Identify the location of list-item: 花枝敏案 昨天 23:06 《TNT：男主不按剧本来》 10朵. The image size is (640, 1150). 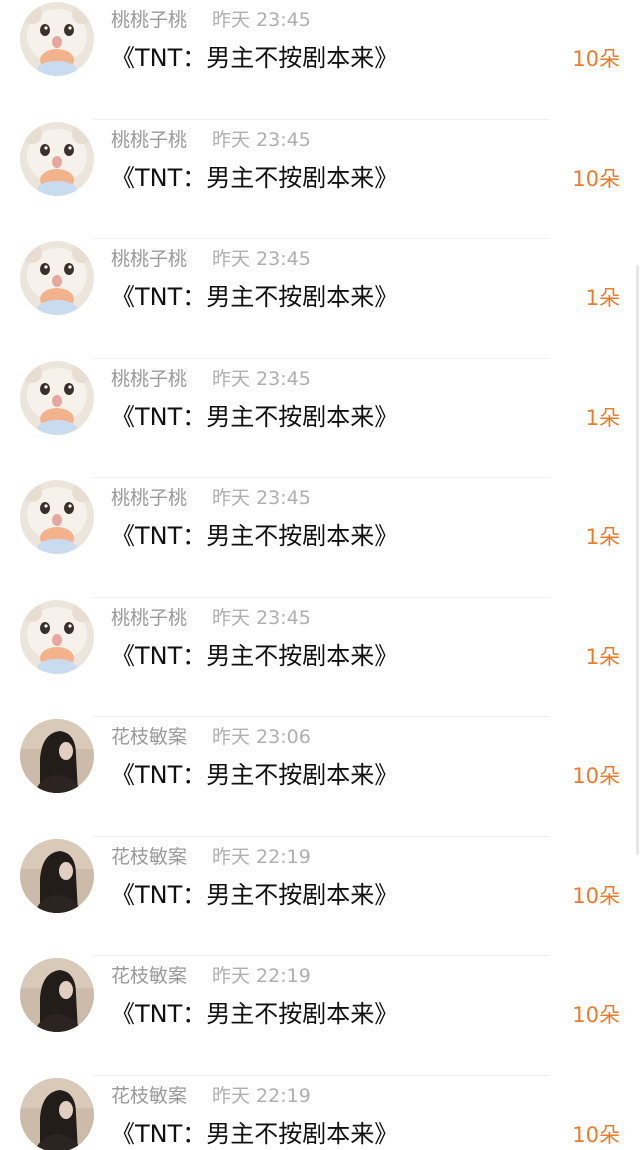
(320, 777).